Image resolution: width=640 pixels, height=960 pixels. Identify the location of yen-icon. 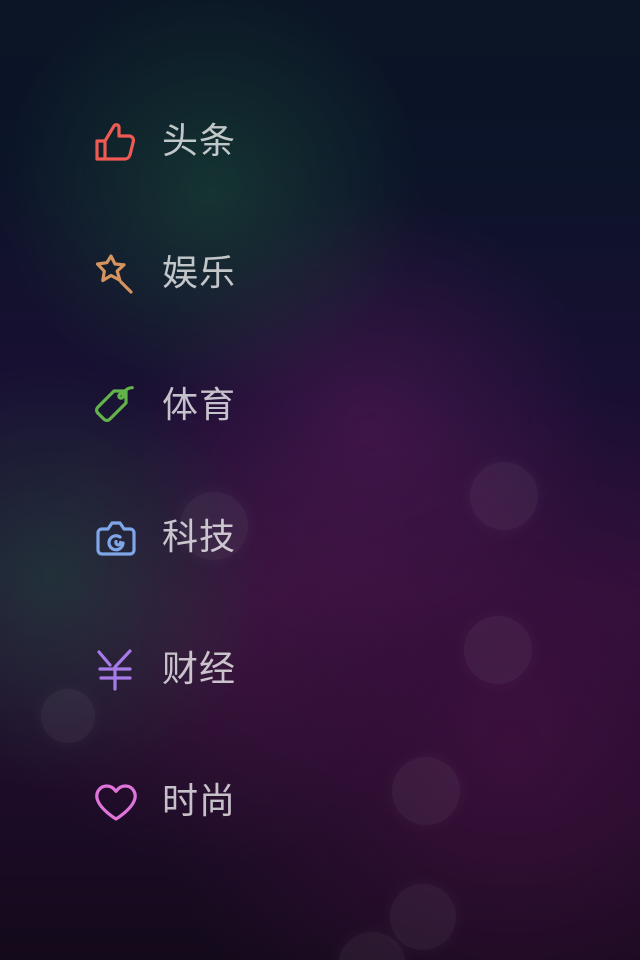
(116, 670).